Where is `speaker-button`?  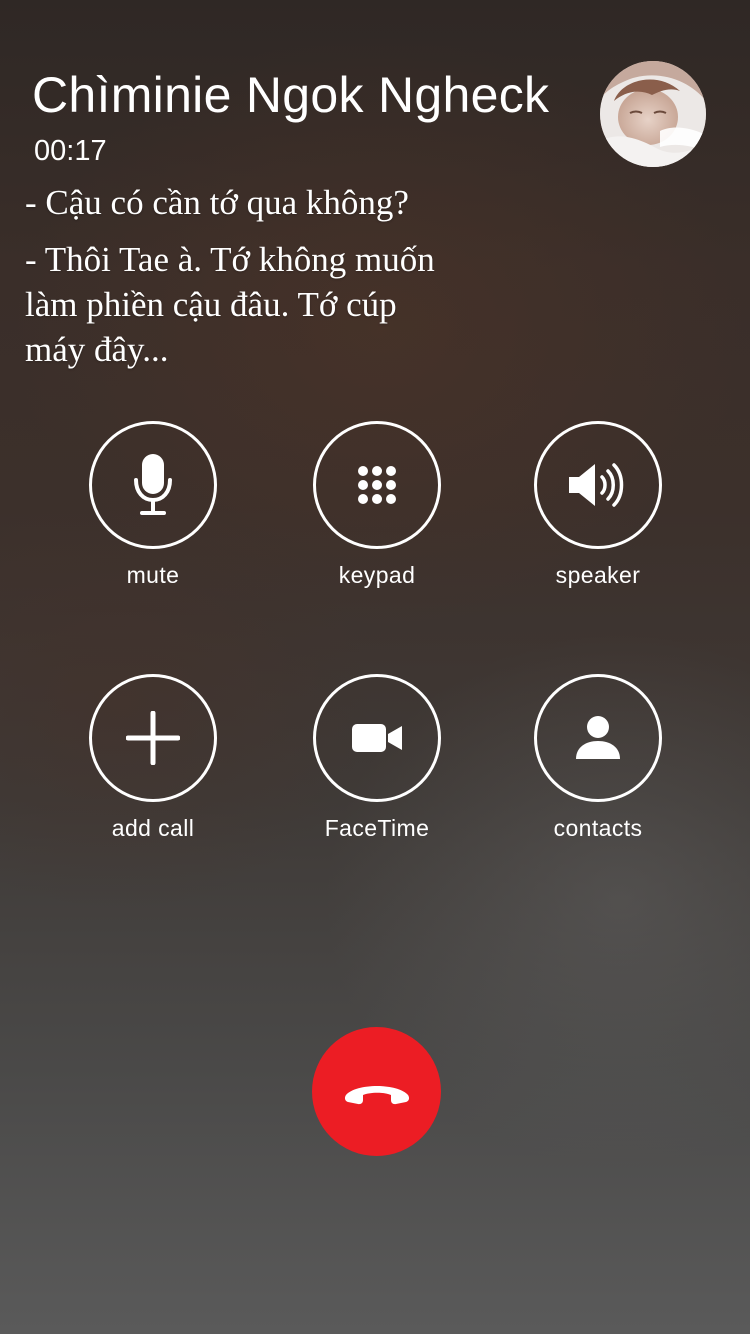
speaker-button is located at coordinates (598, 485).